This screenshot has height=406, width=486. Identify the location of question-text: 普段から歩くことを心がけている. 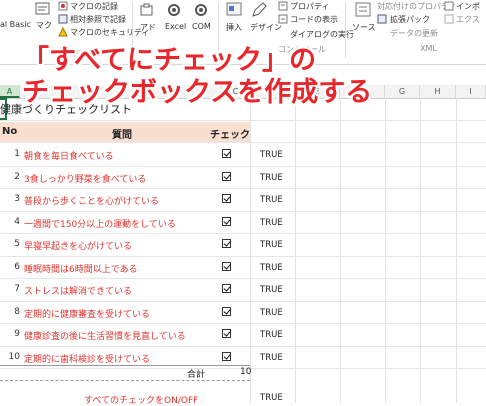
(92, 202).